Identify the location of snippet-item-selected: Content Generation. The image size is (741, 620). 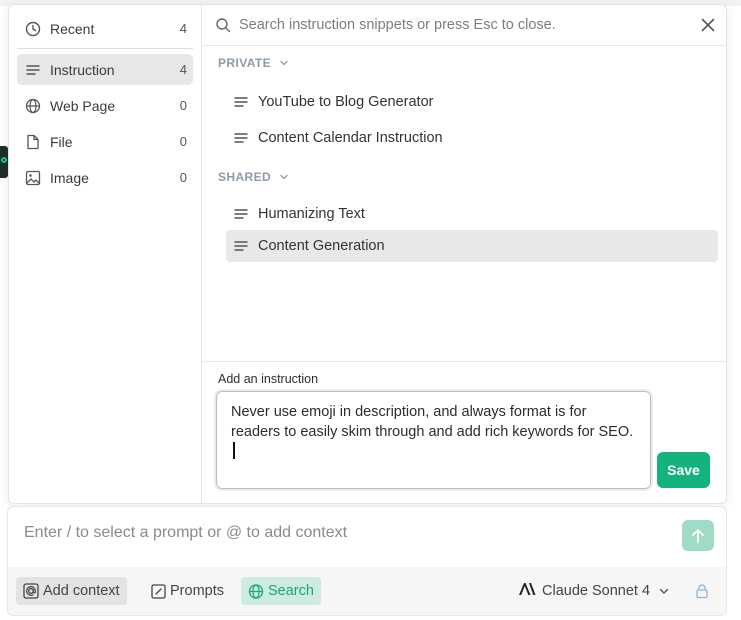
(472, 246).